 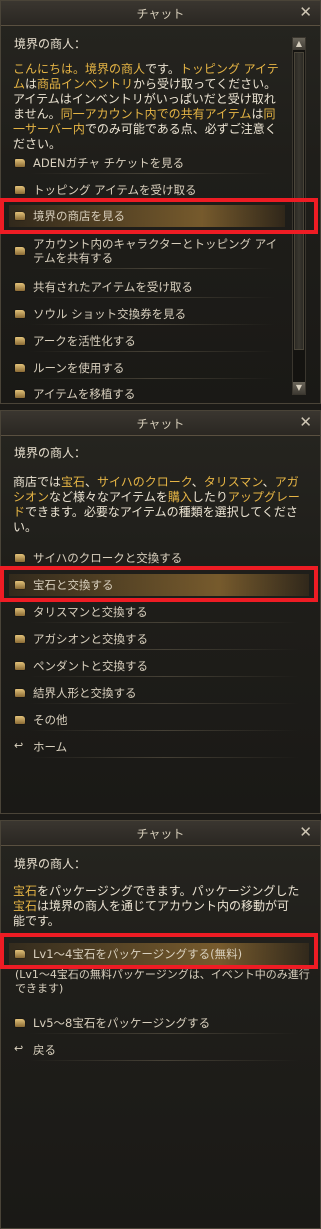 I want to click on option-package-lv5-8: Lv5～8宝石をパッケージングする, so click(x=159, y=1025).